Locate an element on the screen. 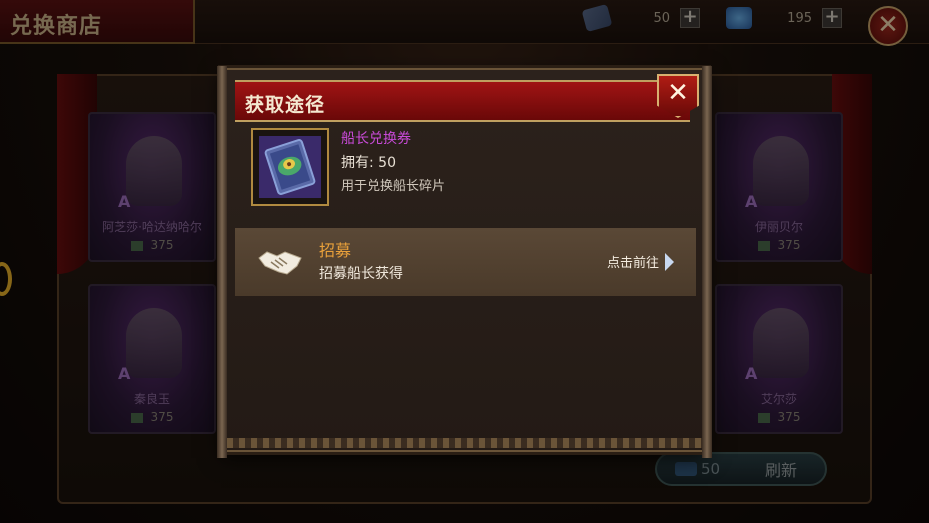 This screenshot has width=929, height=523. source-description: 招募船长获得 is located at coordinates (361, 274).